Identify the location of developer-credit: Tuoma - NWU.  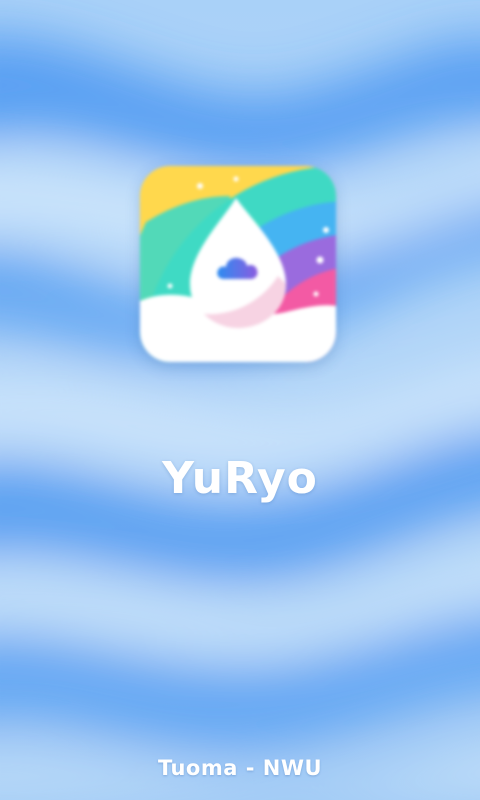
(240, 768).